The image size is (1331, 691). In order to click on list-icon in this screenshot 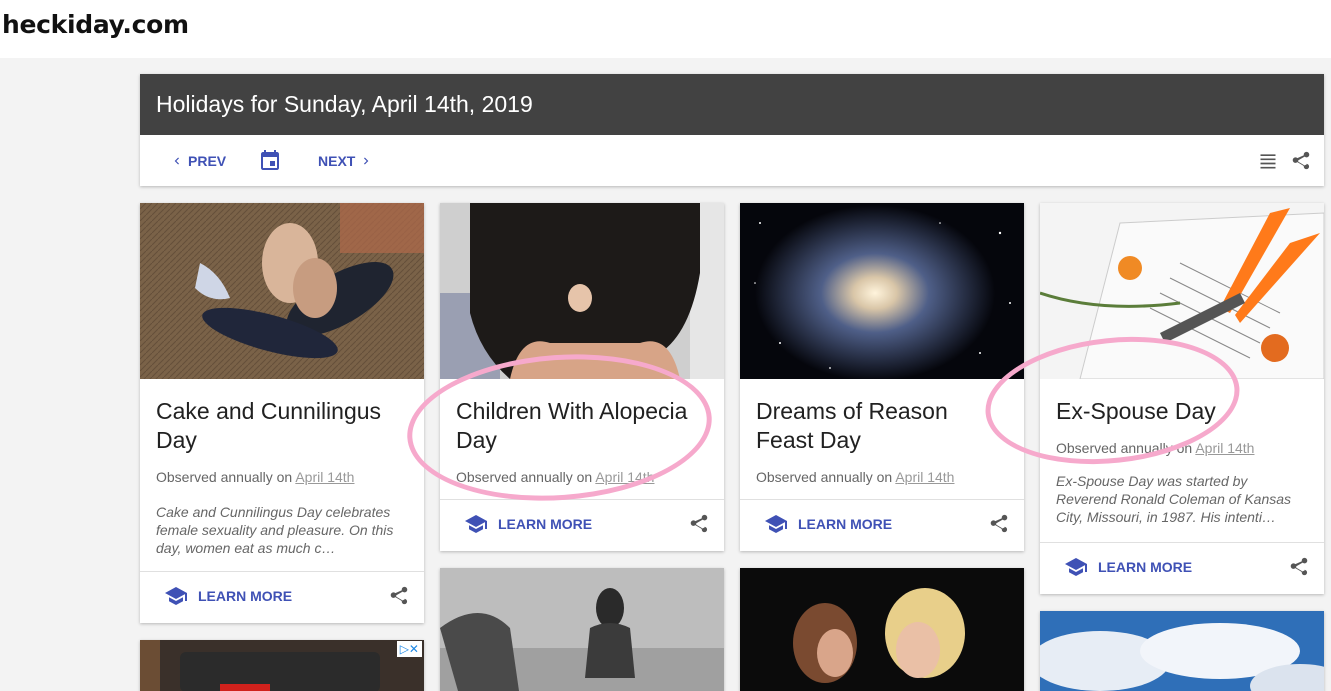, I will do `click(1268, 160)`.